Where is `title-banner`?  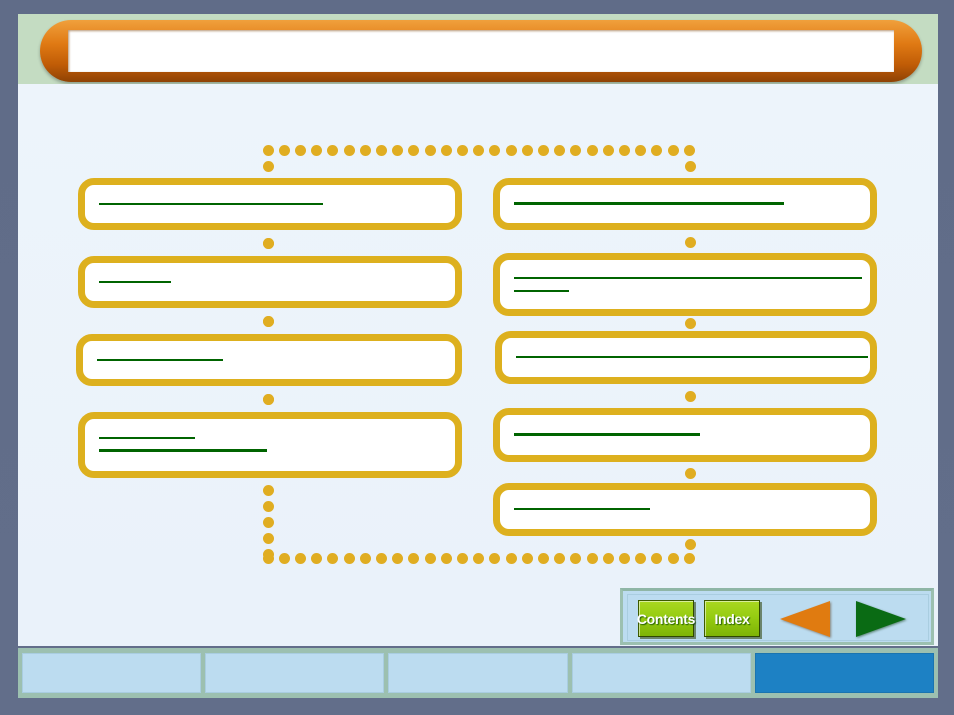 title-banner is located at coordinates (481, 51).